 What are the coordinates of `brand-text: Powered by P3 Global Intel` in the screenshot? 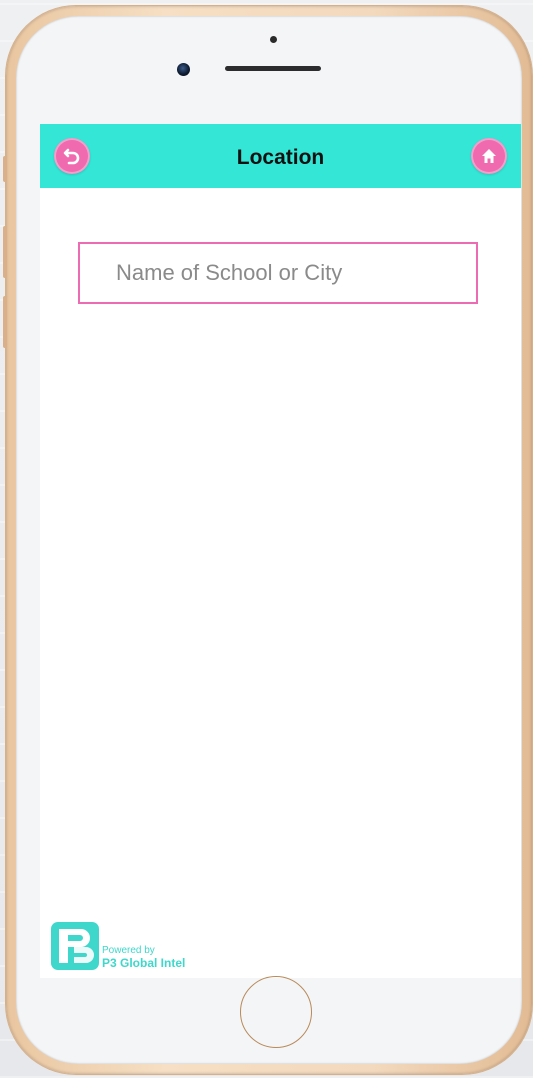 It's located at (143, 957).